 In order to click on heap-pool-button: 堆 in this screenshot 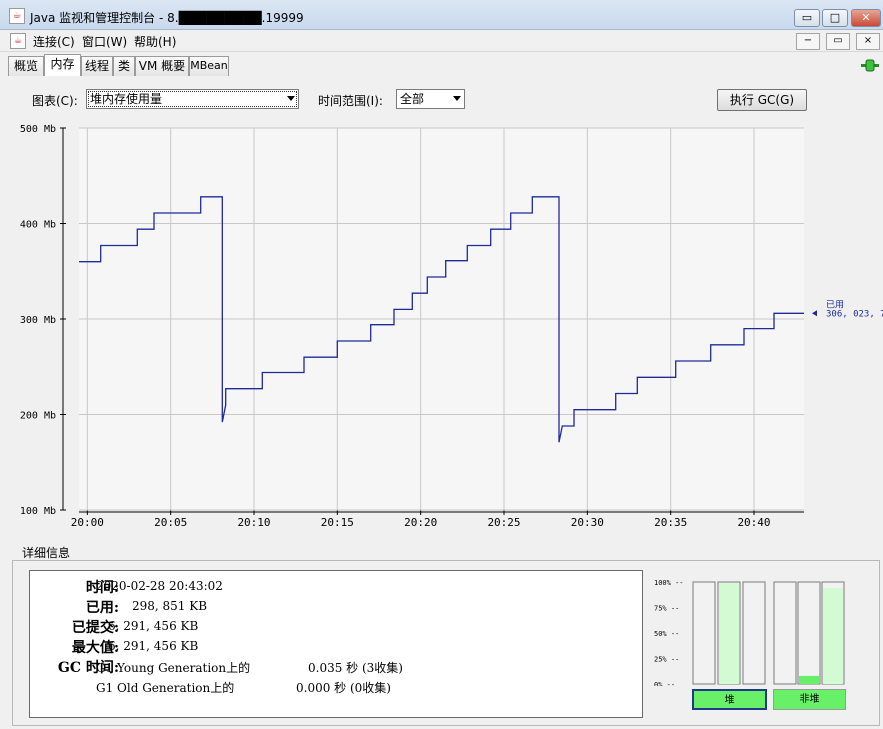, I will do `click(729, 699)`.